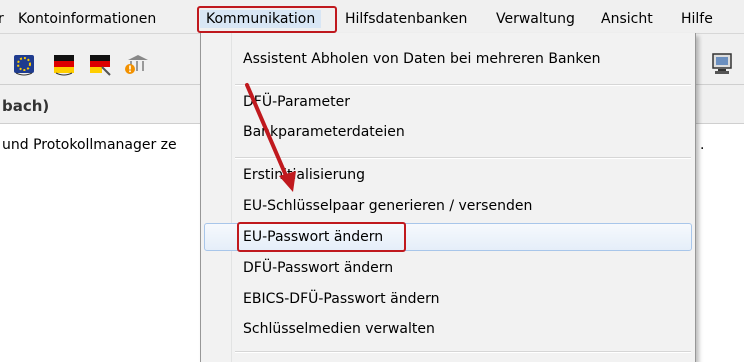  What do you see at coordinates (313, 237) in the screenshot?
I see `menu-item-eu-passwort: EU-Passwort ändern` at bounding box center [313, 237].